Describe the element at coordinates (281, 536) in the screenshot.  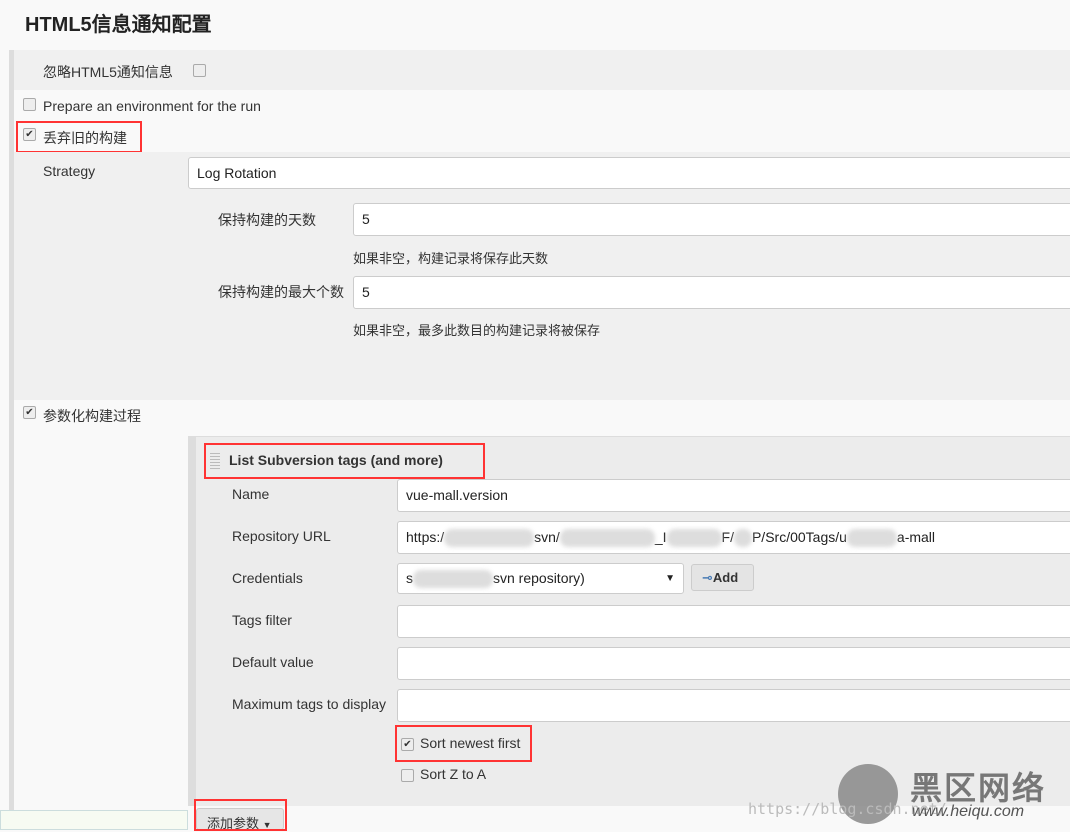
I see `repo-url-label: Repository URL` at that location.